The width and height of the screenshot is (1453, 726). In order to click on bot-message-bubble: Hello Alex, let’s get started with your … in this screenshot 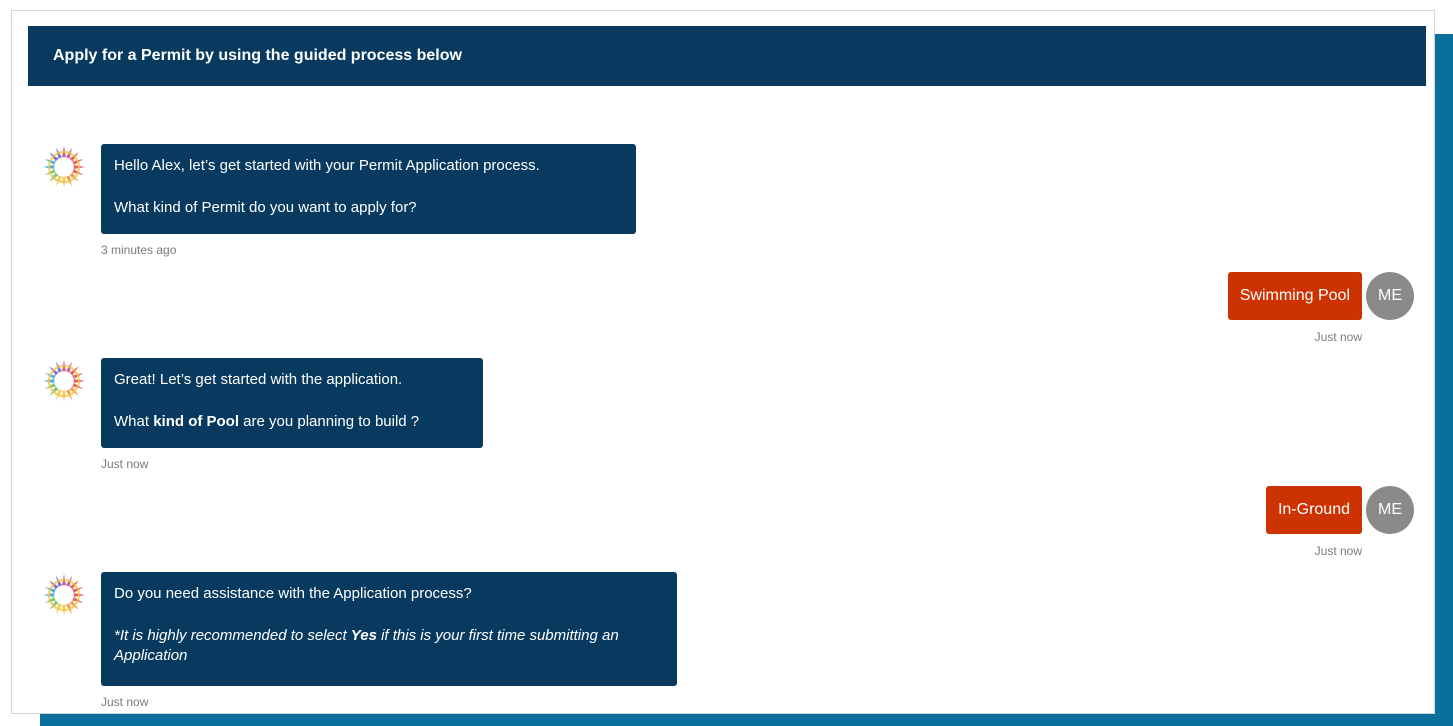, I will do `click(368, 189)`.